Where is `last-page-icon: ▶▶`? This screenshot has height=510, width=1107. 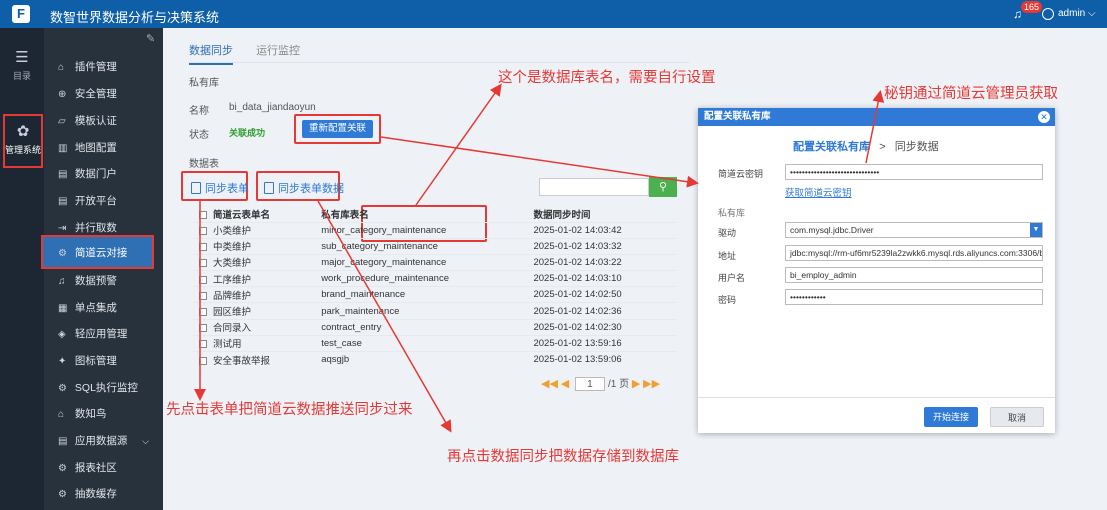
last-page-icon: ▶▶ is located at coordinates (651, 384).